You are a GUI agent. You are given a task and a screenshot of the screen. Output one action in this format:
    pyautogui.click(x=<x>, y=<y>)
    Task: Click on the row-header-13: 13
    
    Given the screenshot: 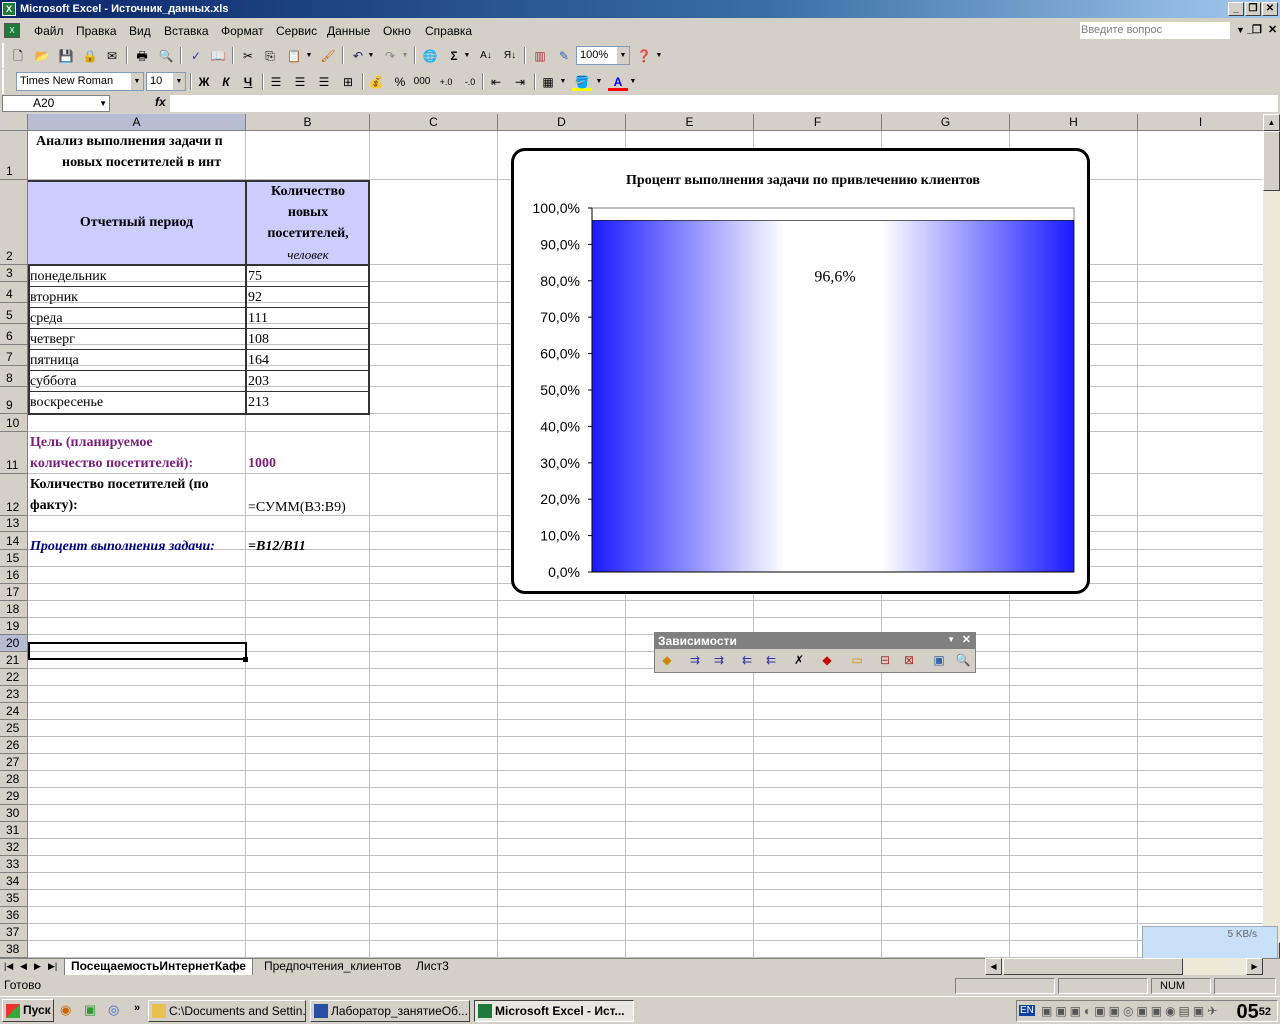 What is the action you would take?
    pyautogui.click(x=14, y=524)
    